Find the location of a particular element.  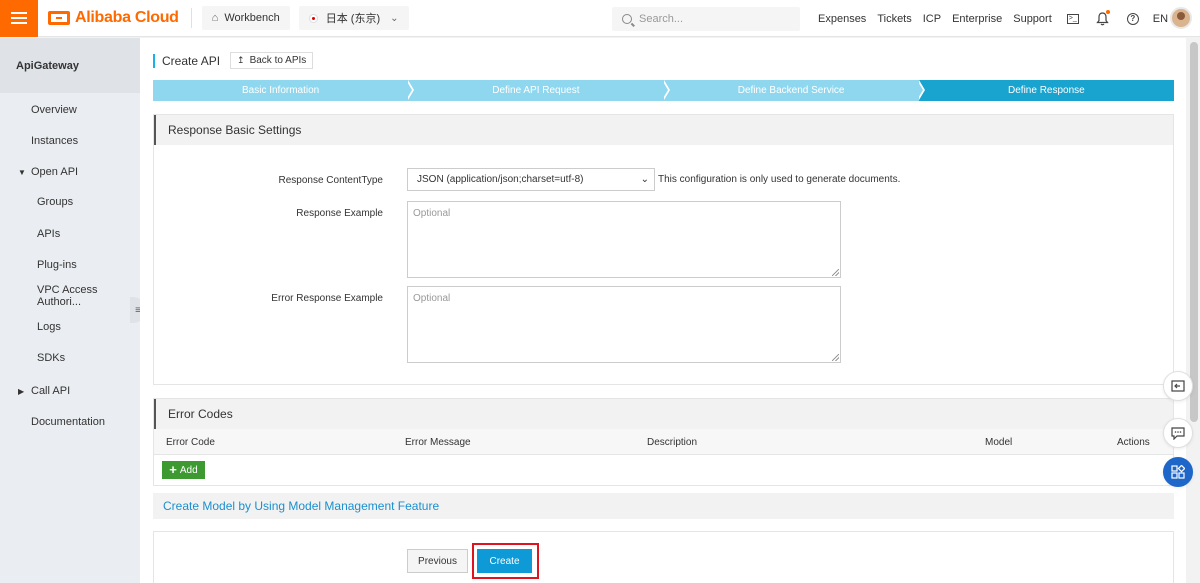

page-scrollbar is located at coordinates (1194, 310).